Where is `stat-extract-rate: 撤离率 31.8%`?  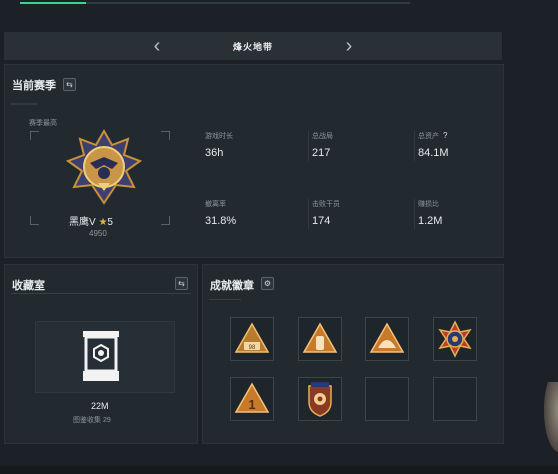
stat-extract-rate: 撤离率 31.8% is located at coordinates (220, 213).